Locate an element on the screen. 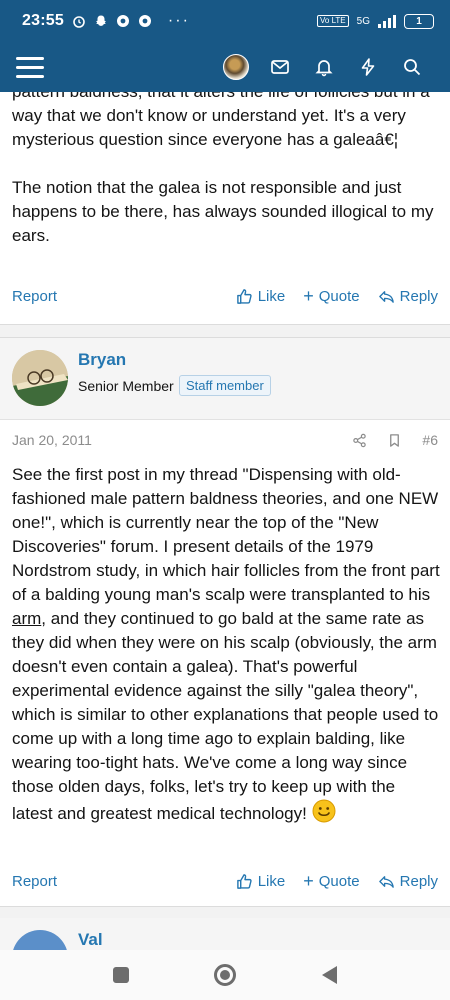 The image size is (450, 1000). signal-icon is located at coordinates (387, 21).